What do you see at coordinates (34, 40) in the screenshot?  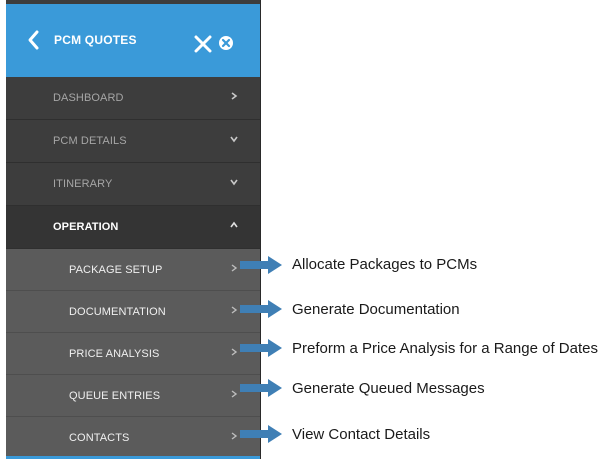 I see `back-arrow-icon` at bounding box center [34, 40].